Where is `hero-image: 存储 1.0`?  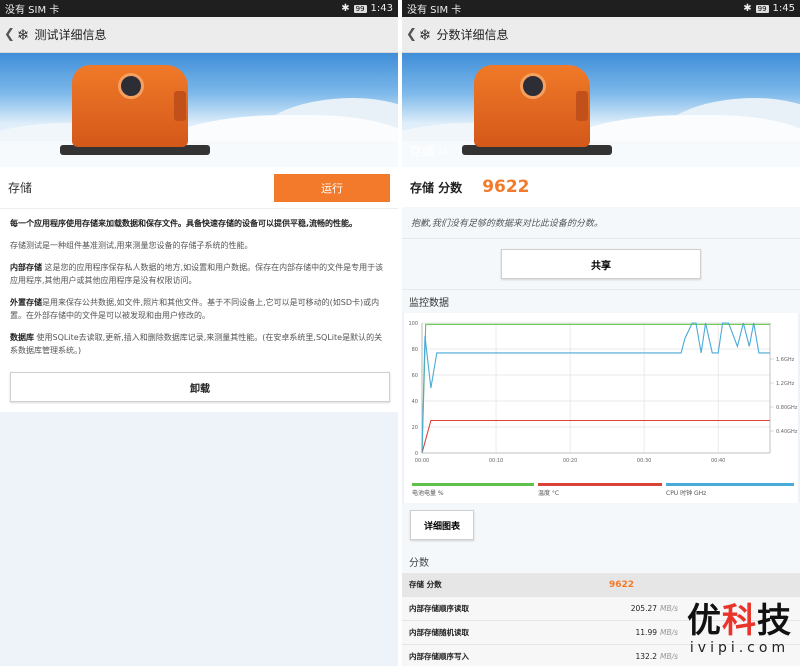
hero-image: 存储 1.0 is located at coordinates (601, 110).